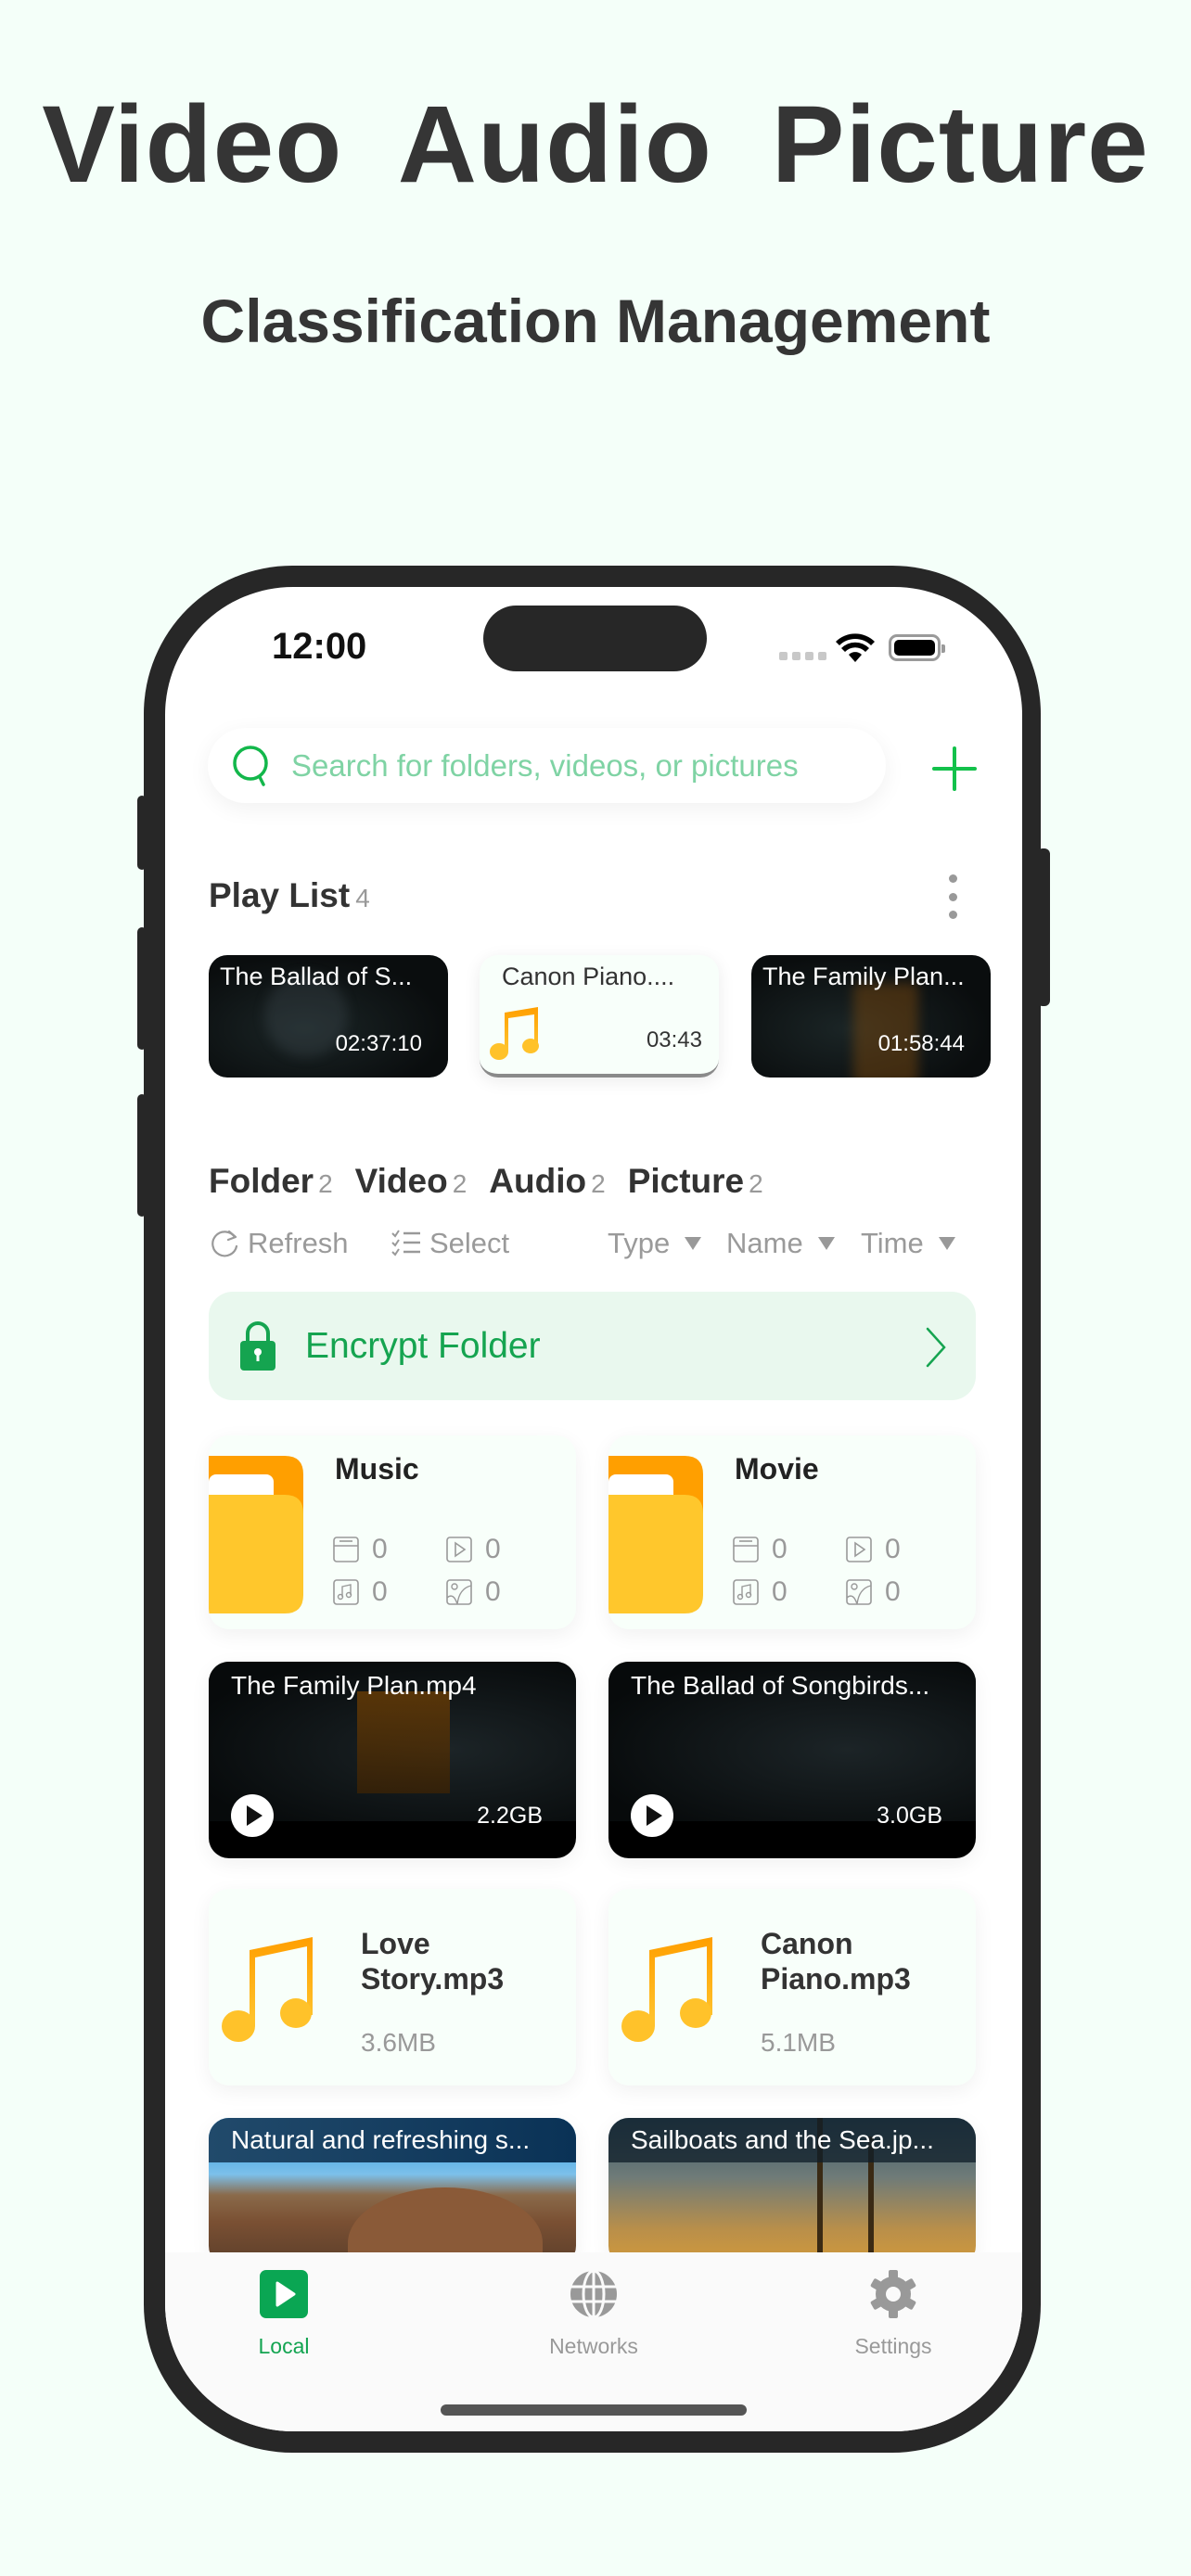  Describe the element at coordinates (594, 1245) in the screenshot. I see `list-toolbar: Refresh Select Type Name Time` at that location.